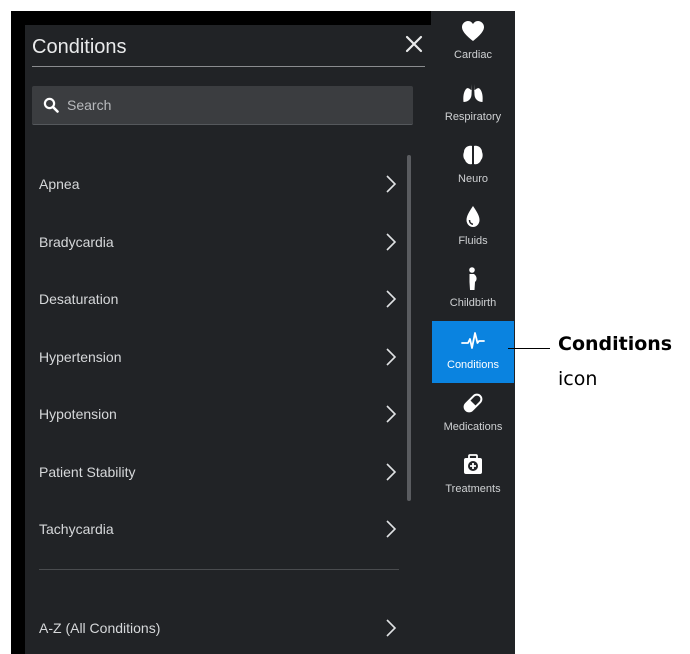 Image resolution: width=690 pixels, height=654 pixels. I want to click on list-item-label: Patient Stability, so click(87, 472).